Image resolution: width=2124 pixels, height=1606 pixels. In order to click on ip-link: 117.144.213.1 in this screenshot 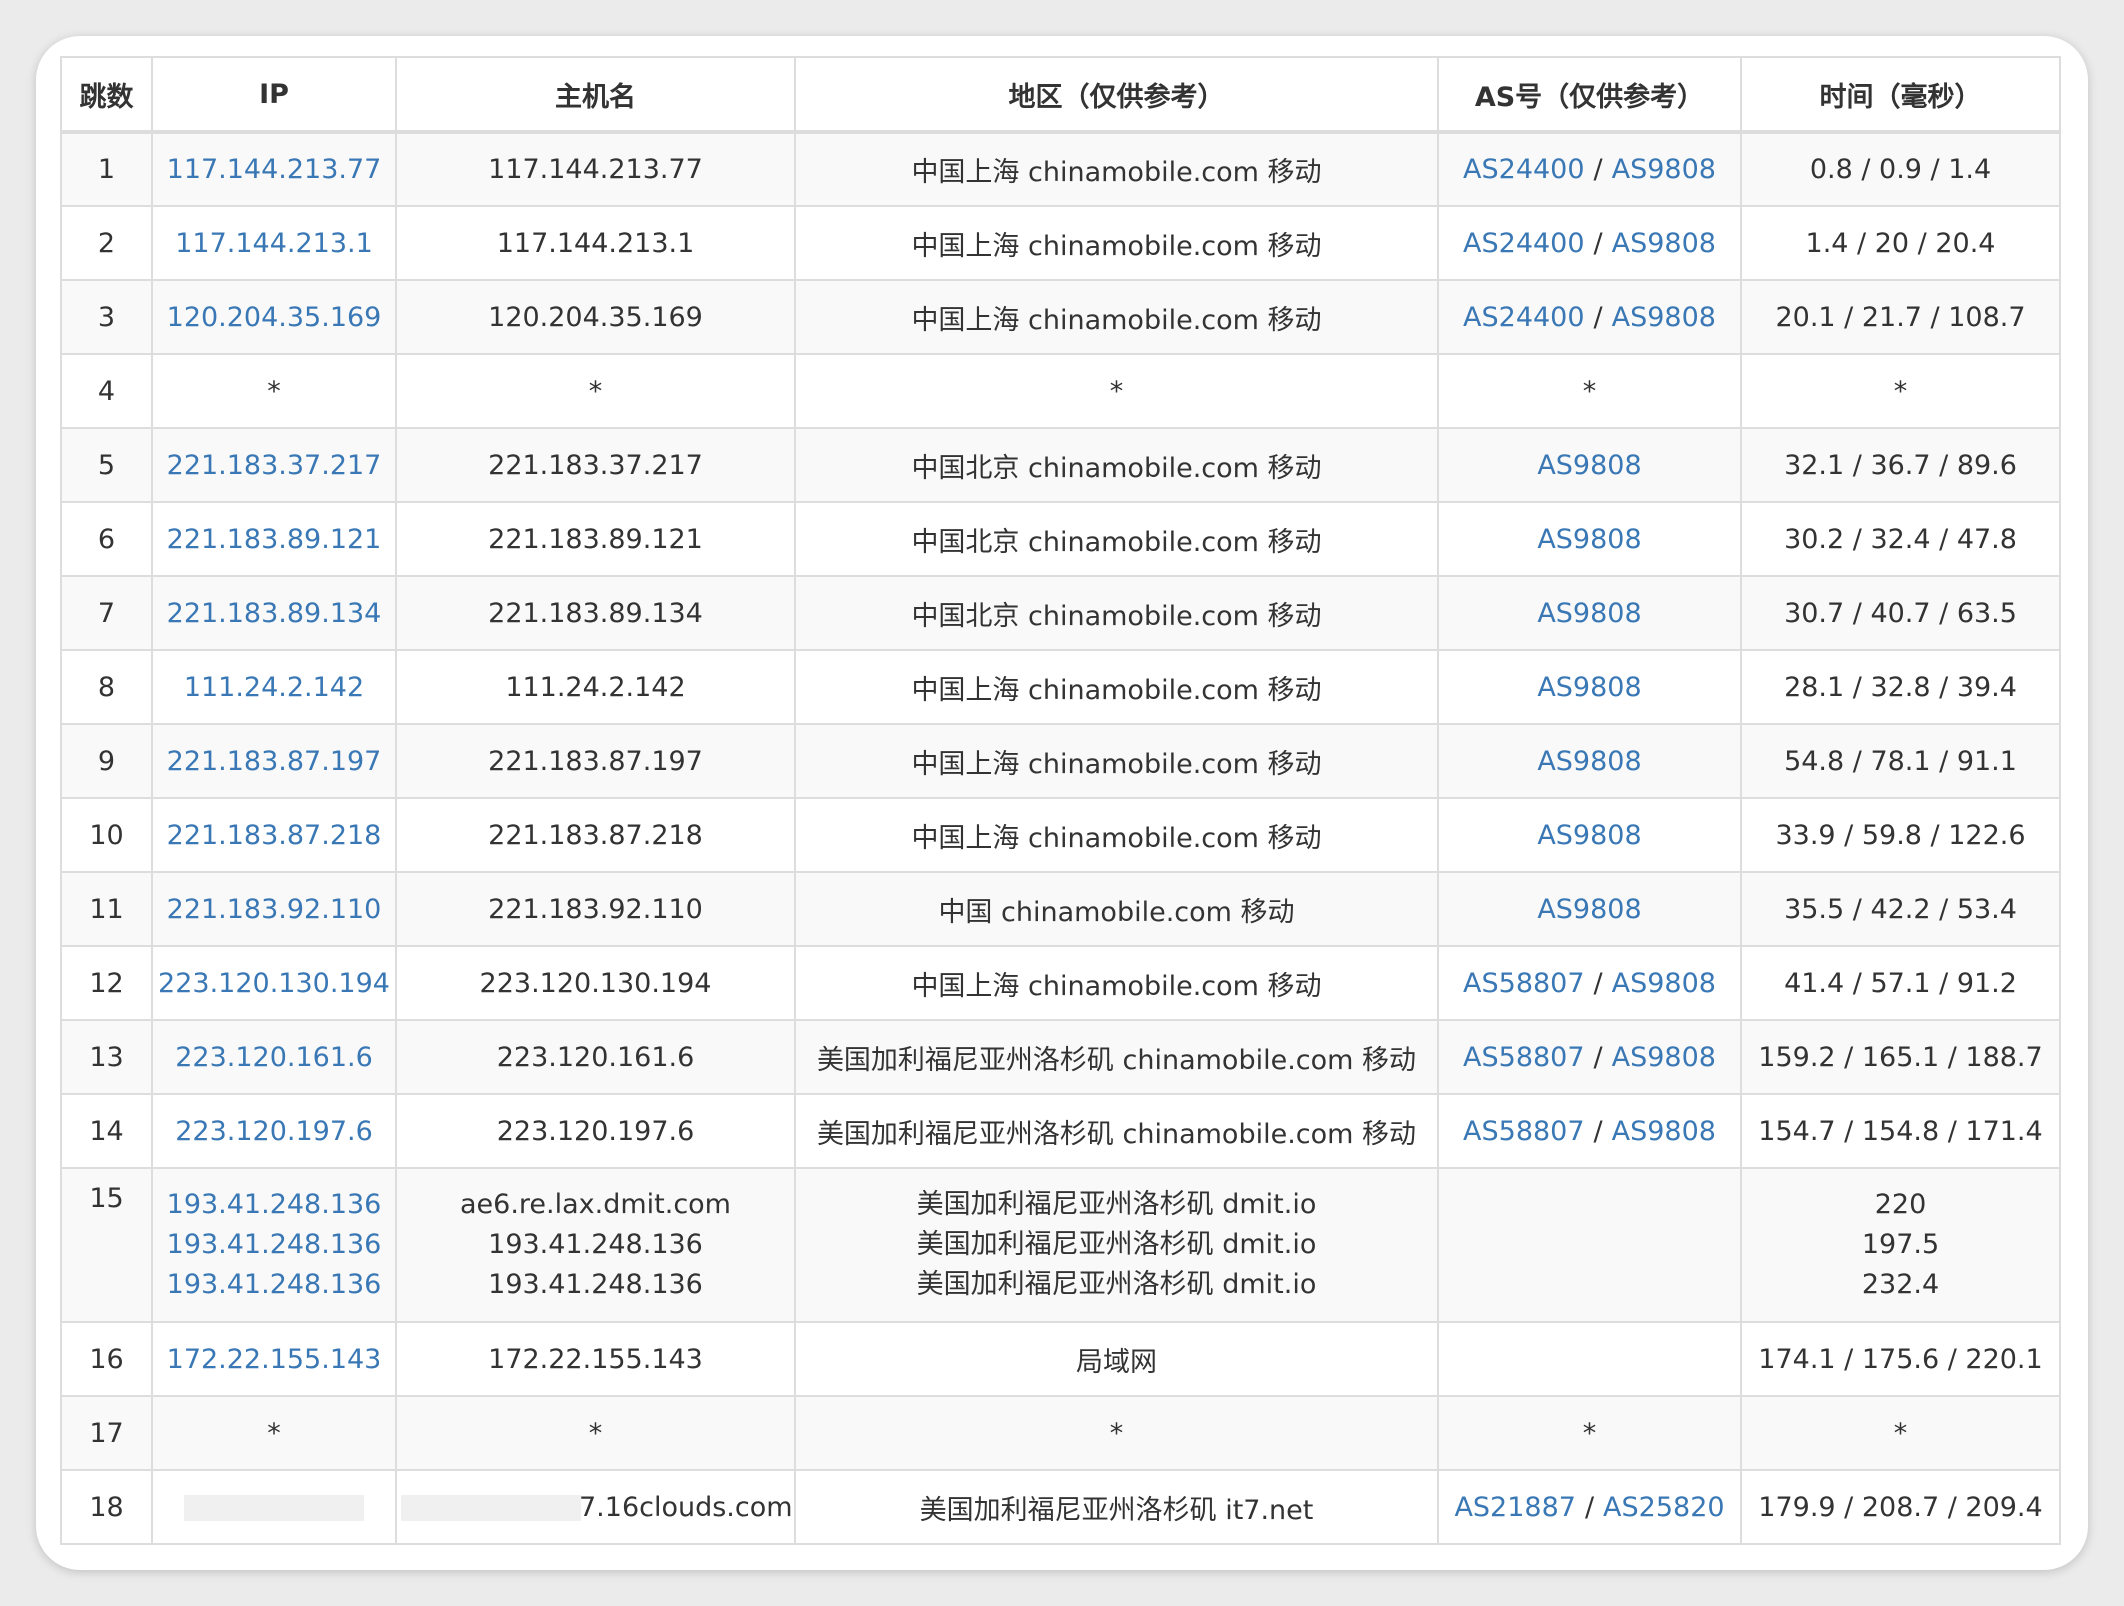, I will do `click(274, 243)`.